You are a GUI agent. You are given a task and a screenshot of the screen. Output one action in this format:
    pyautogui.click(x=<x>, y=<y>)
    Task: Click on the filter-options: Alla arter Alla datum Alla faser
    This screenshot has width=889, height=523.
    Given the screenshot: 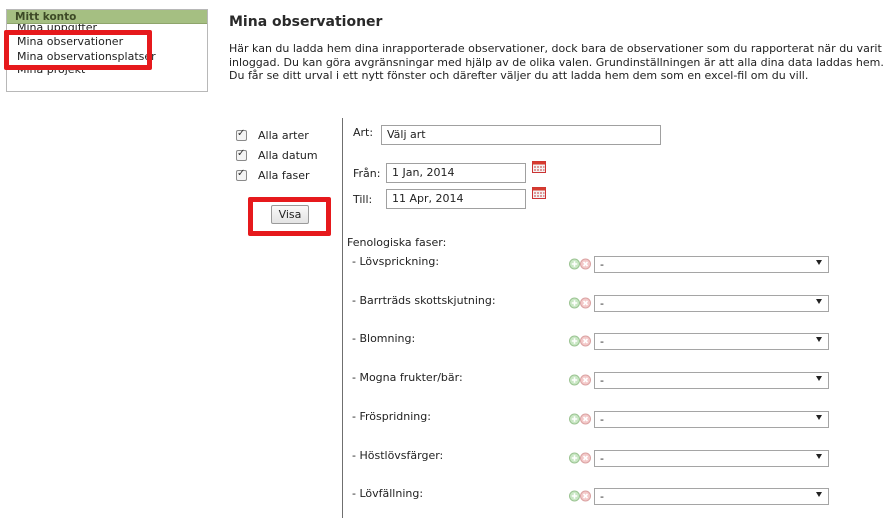 What is the action you would take?
    pyautogui.click(x=277, y=155)
    